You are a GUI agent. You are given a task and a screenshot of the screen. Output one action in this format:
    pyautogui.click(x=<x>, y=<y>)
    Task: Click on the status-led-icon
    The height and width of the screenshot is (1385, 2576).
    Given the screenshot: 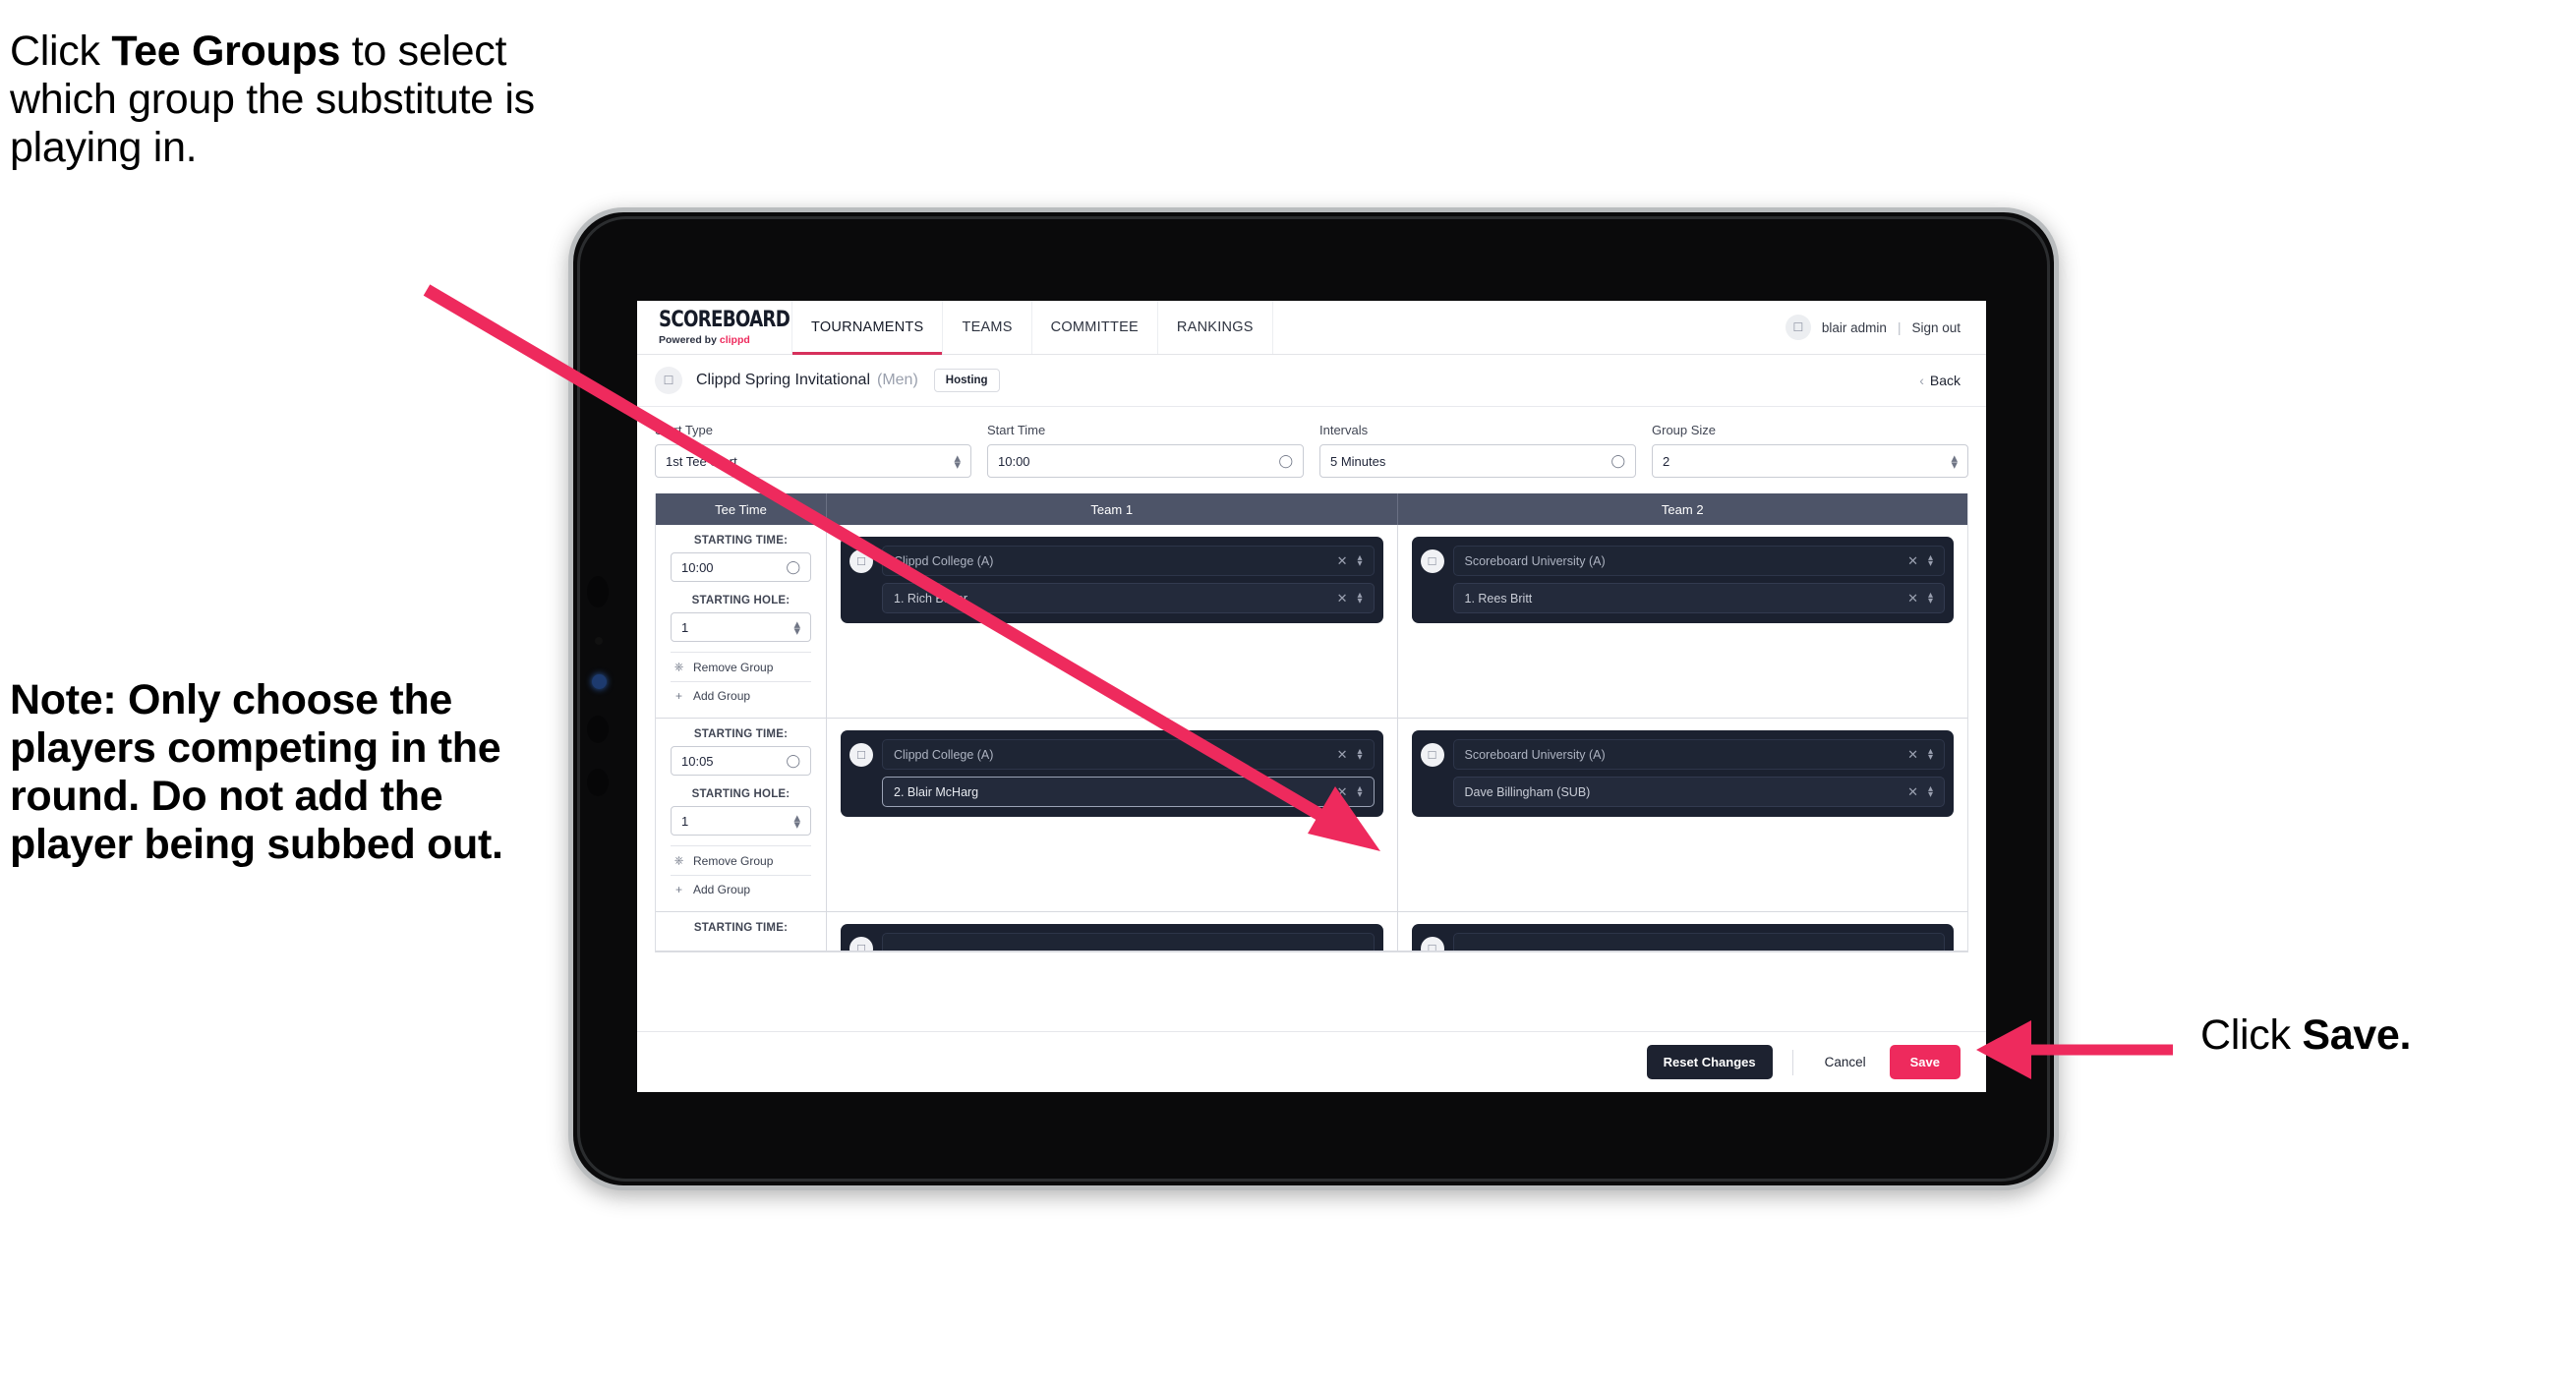 What is the action you would take?
    pyautogui.click(x=599, y=681)
    